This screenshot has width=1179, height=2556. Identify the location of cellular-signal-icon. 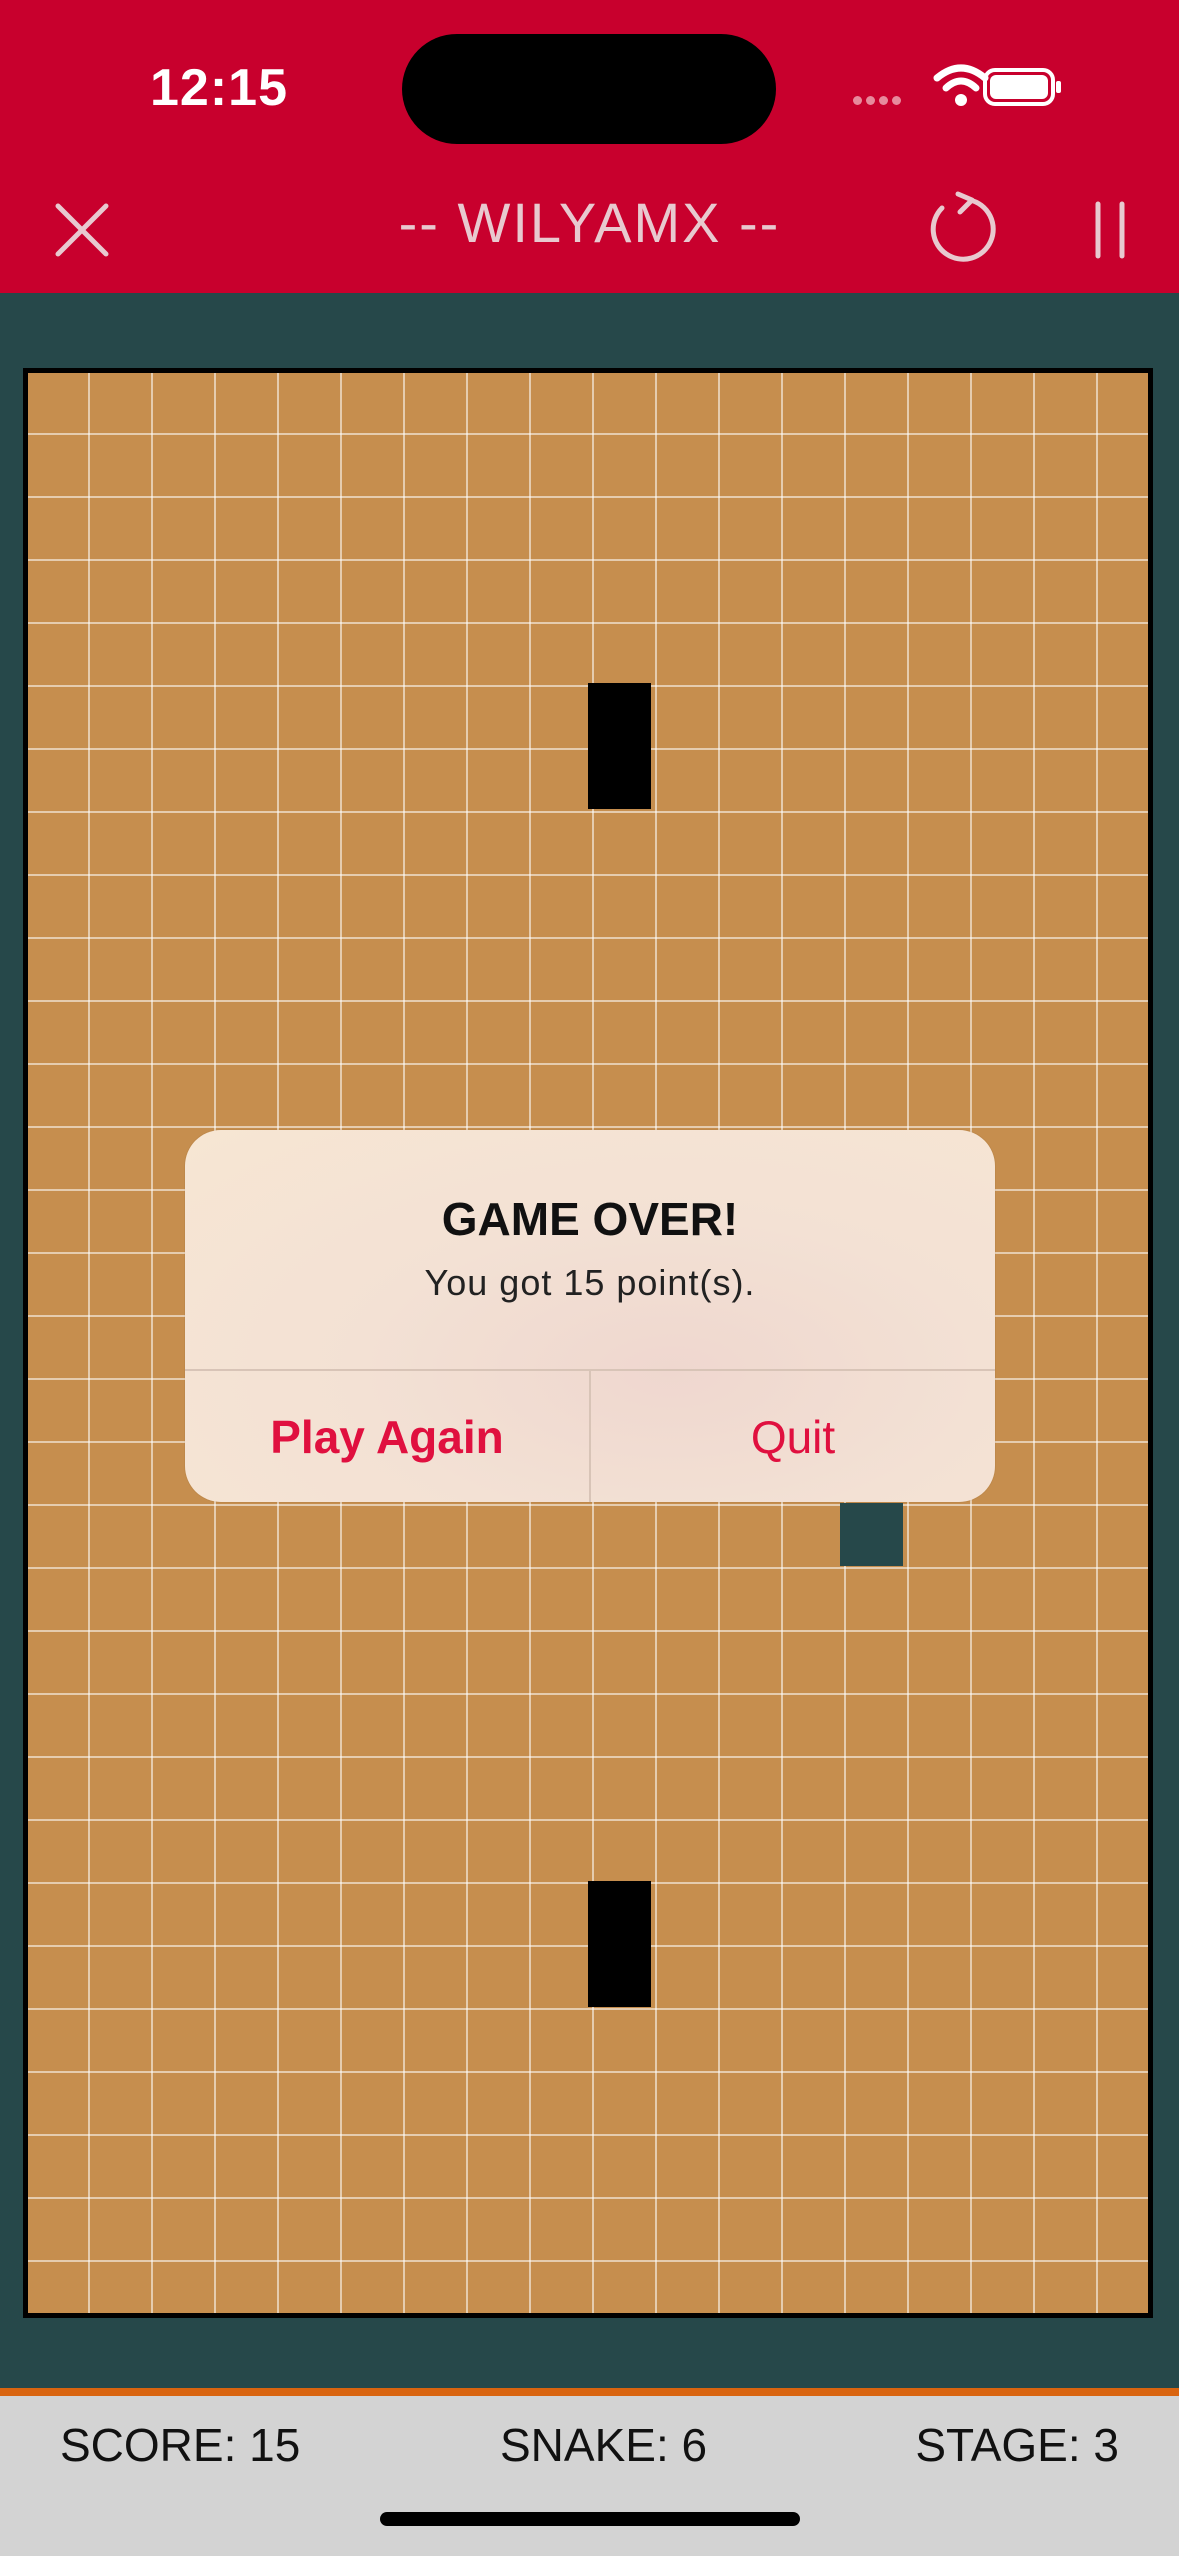
(884, 98).